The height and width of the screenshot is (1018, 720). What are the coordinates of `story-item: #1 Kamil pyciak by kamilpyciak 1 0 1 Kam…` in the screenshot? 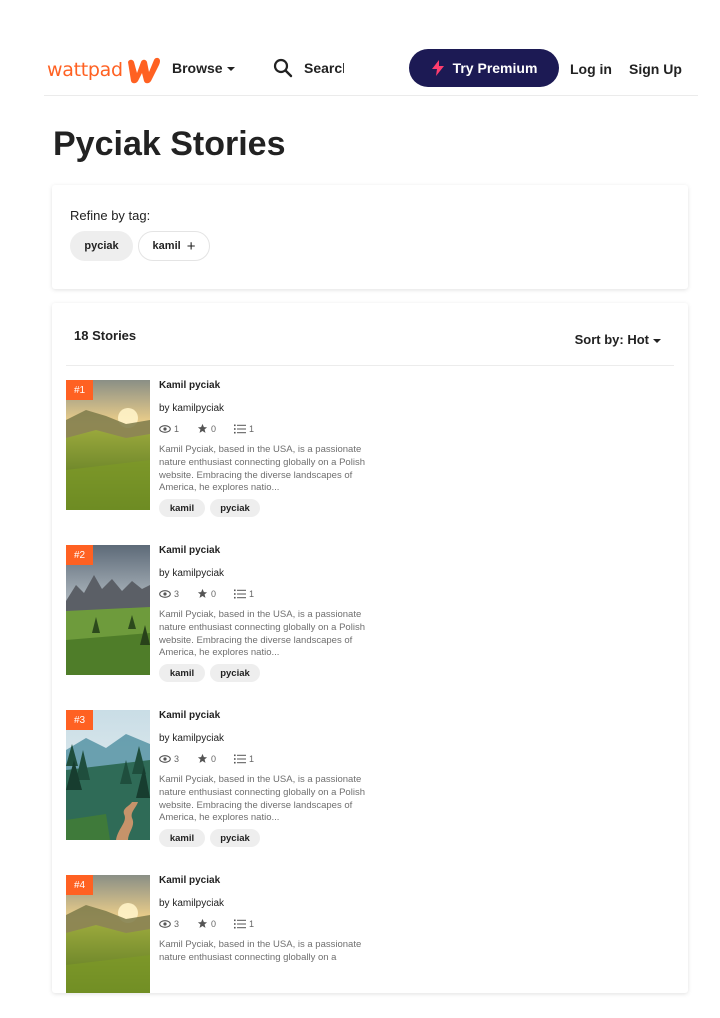 It's located at (236, 450).